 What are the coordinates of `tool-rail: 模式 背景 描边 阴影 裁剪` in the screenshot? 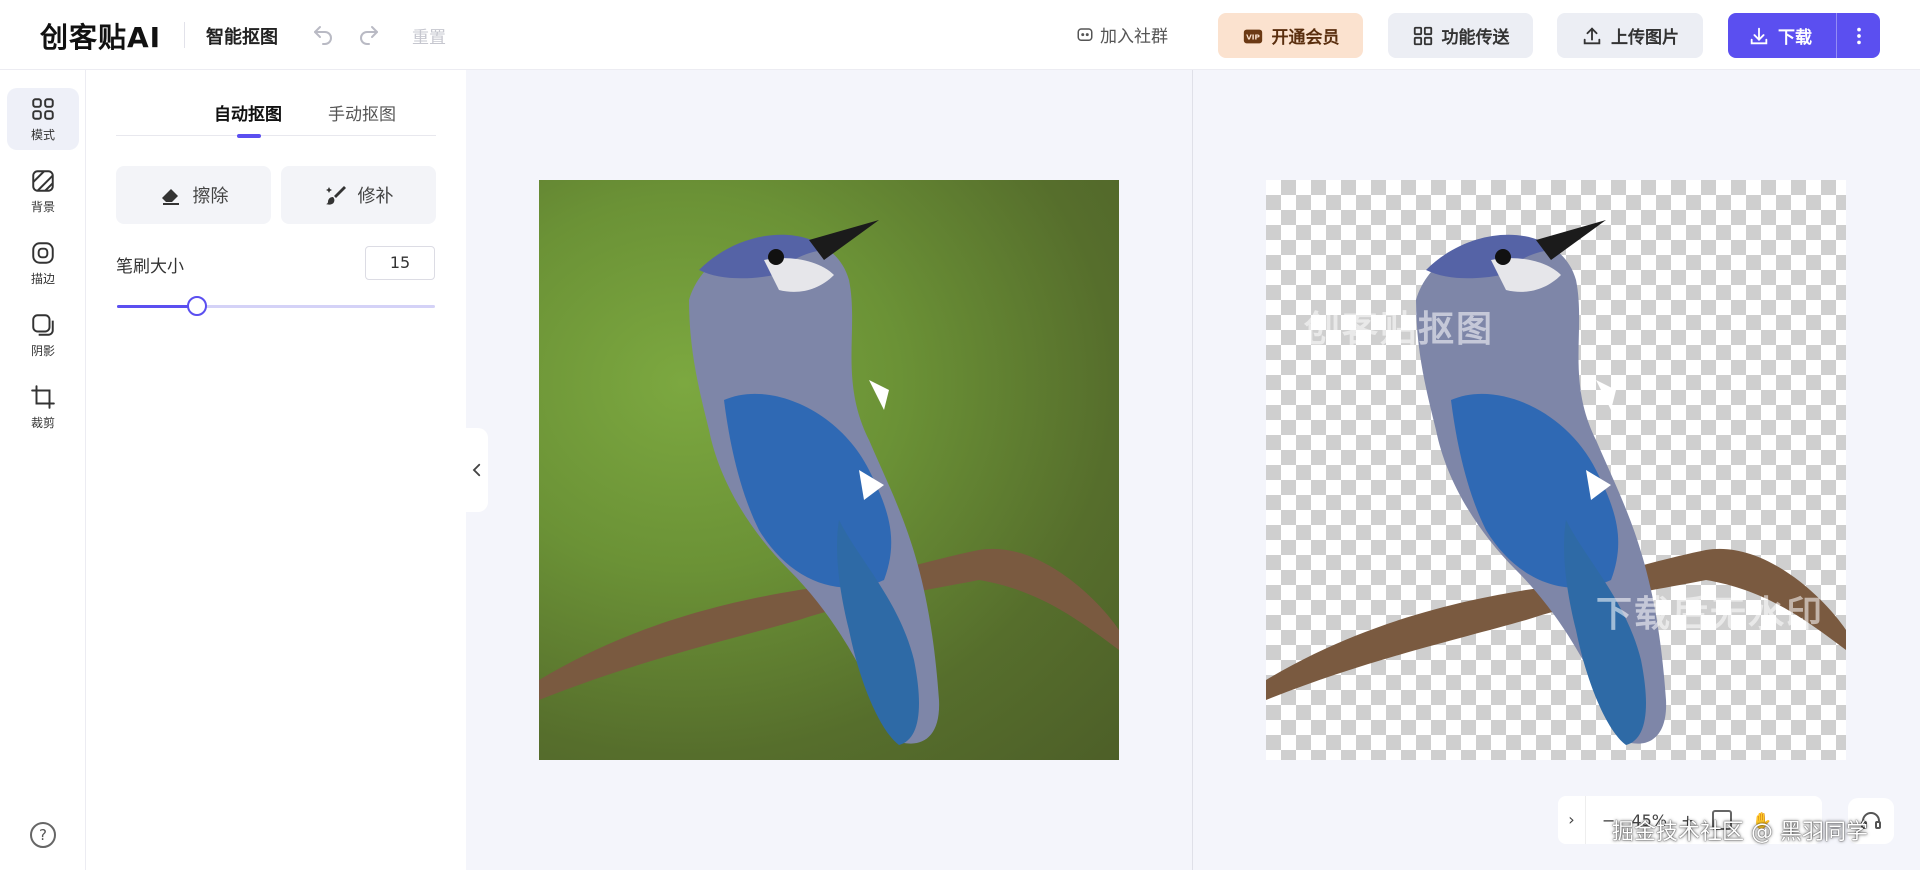 It's located at (43, 470).